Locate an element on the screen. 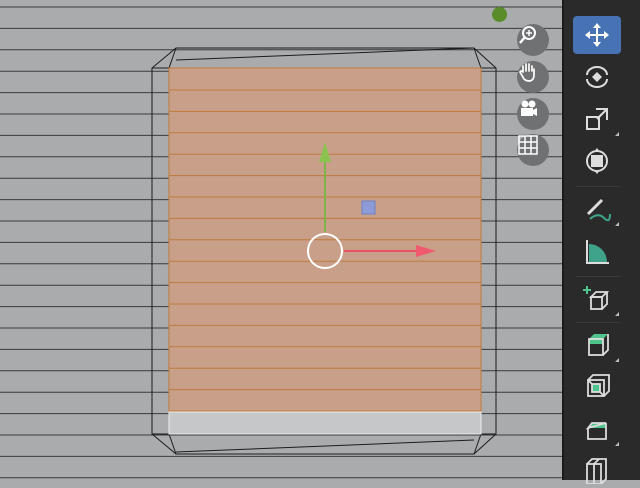 This screenshot has width=640, height=488. zoom-button is located at coordinates (533, 40).